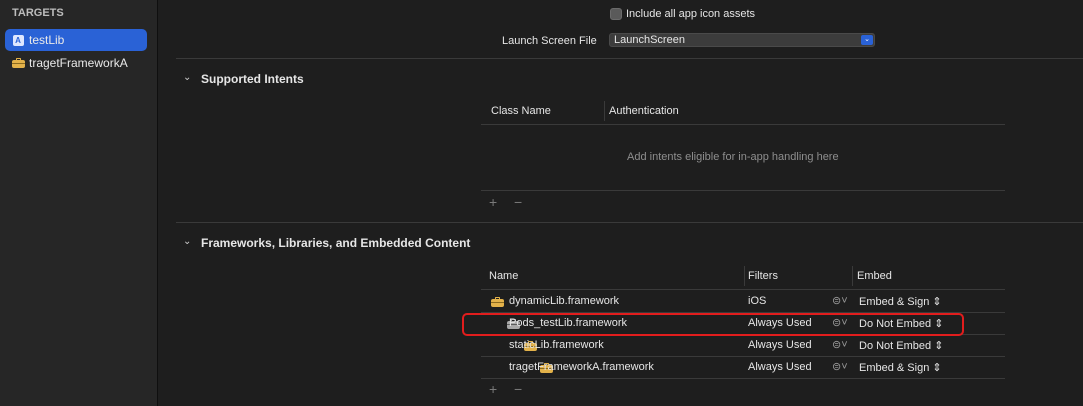 The width and height of the screenshot is (1083, 406). What do you see at coordinates (895, 346) in the screenshot?
I see `embed-value: Do Not Embed` at bounding box center [895, 346].